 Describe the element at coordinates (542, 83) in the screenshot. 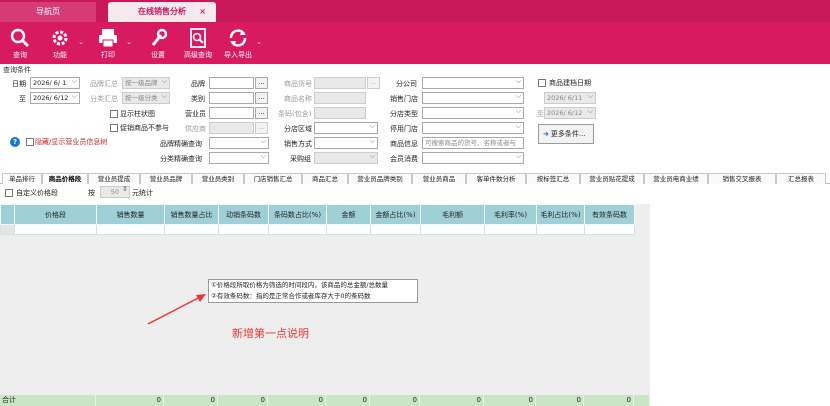

I see `product-create-date-checkbox` at that location.